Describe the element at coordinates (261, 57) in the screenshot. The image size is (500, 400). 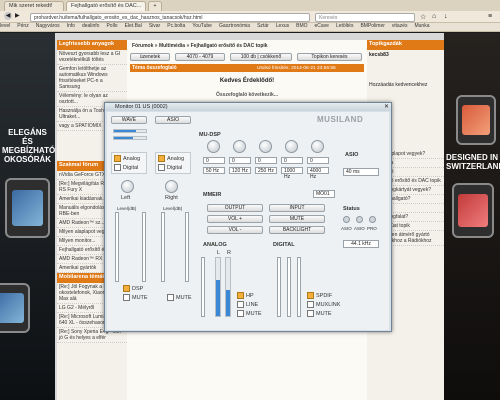
I see `sort-select: 100 db | csökkenő` at that location.